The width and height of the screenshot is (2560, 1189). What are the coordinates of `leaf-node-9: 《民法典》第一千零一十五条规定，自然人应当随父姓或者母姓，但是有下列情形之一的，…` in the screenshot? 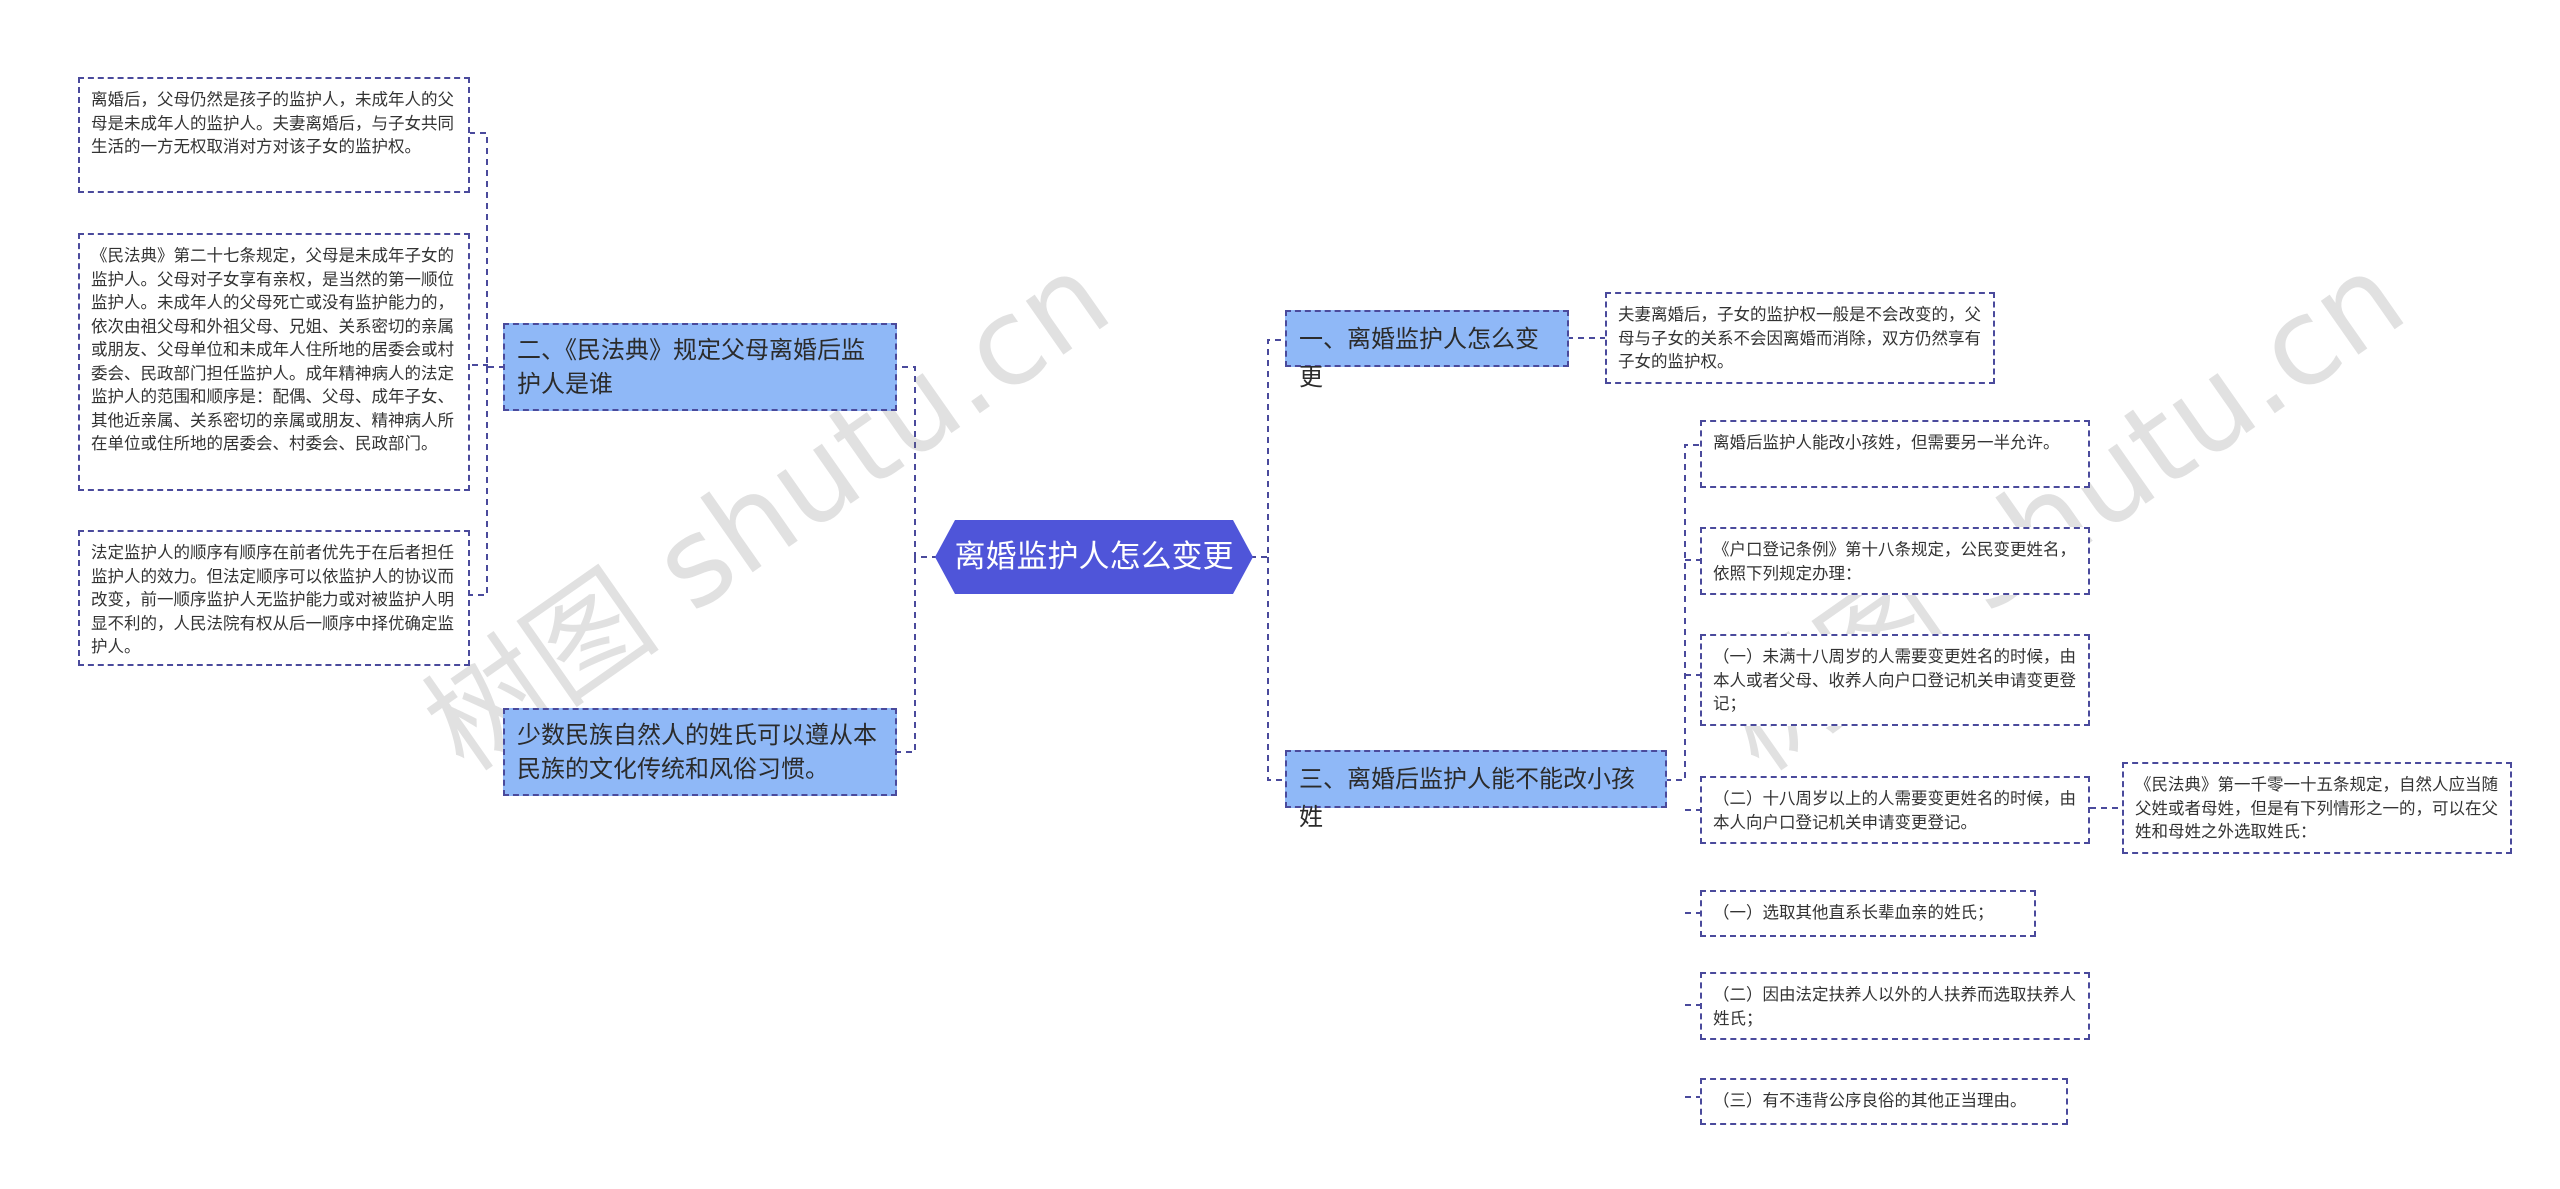 It's located at (2317, 808).